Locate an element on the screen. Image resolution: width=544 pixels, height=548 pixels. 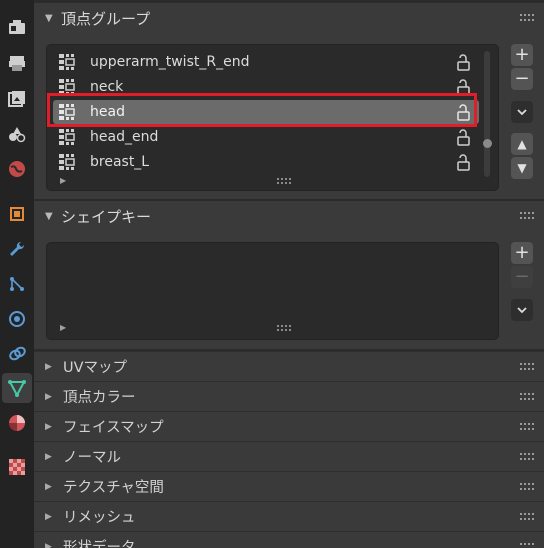
vertex-group-name: breast_L is located at coordinates (120, 162).